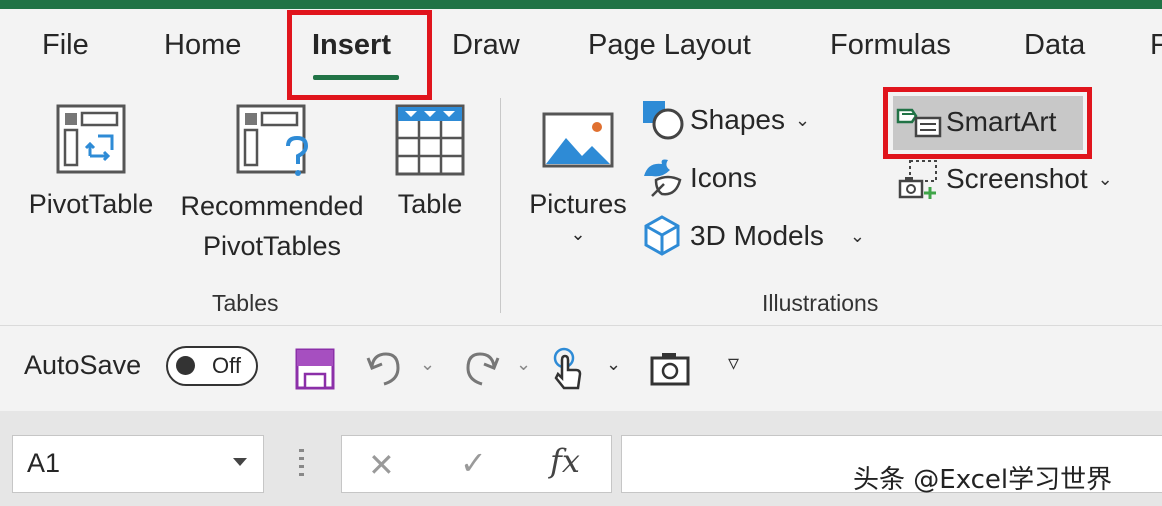  I want to click on table-icon, so click(430, 140).